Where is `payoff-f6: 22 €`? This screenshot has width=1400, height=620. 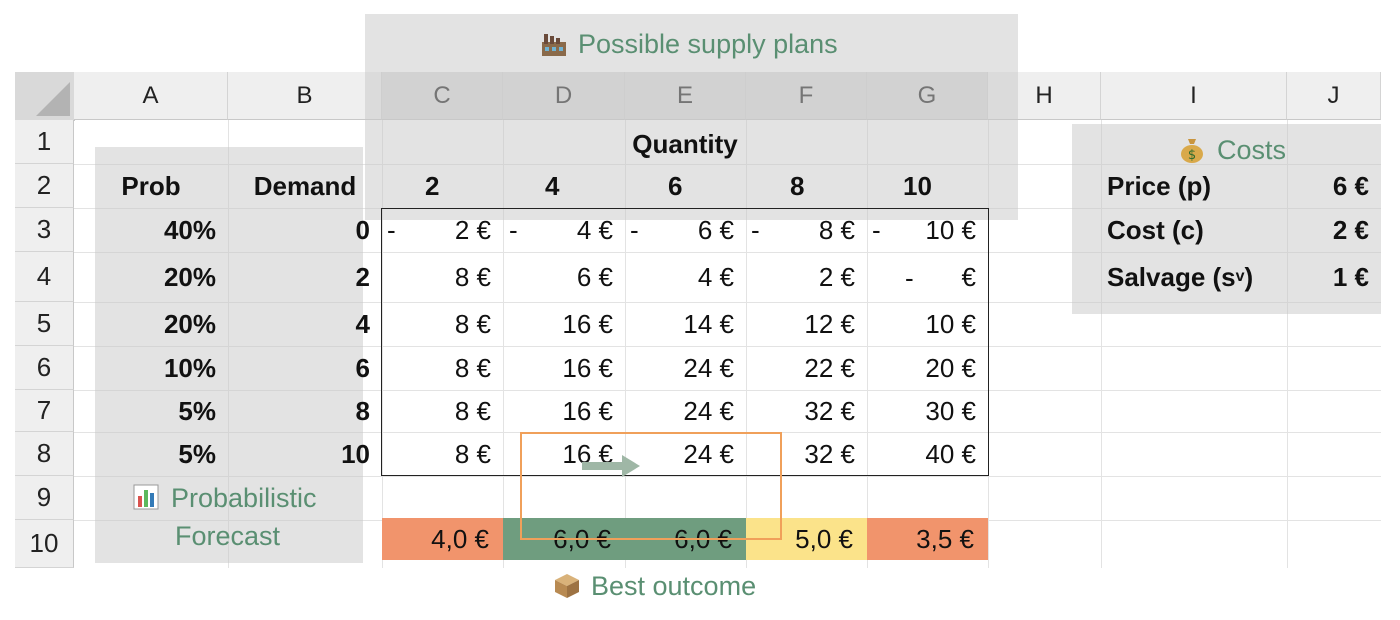
payoff-f6: 22 € is located at coordinates (806, 368).